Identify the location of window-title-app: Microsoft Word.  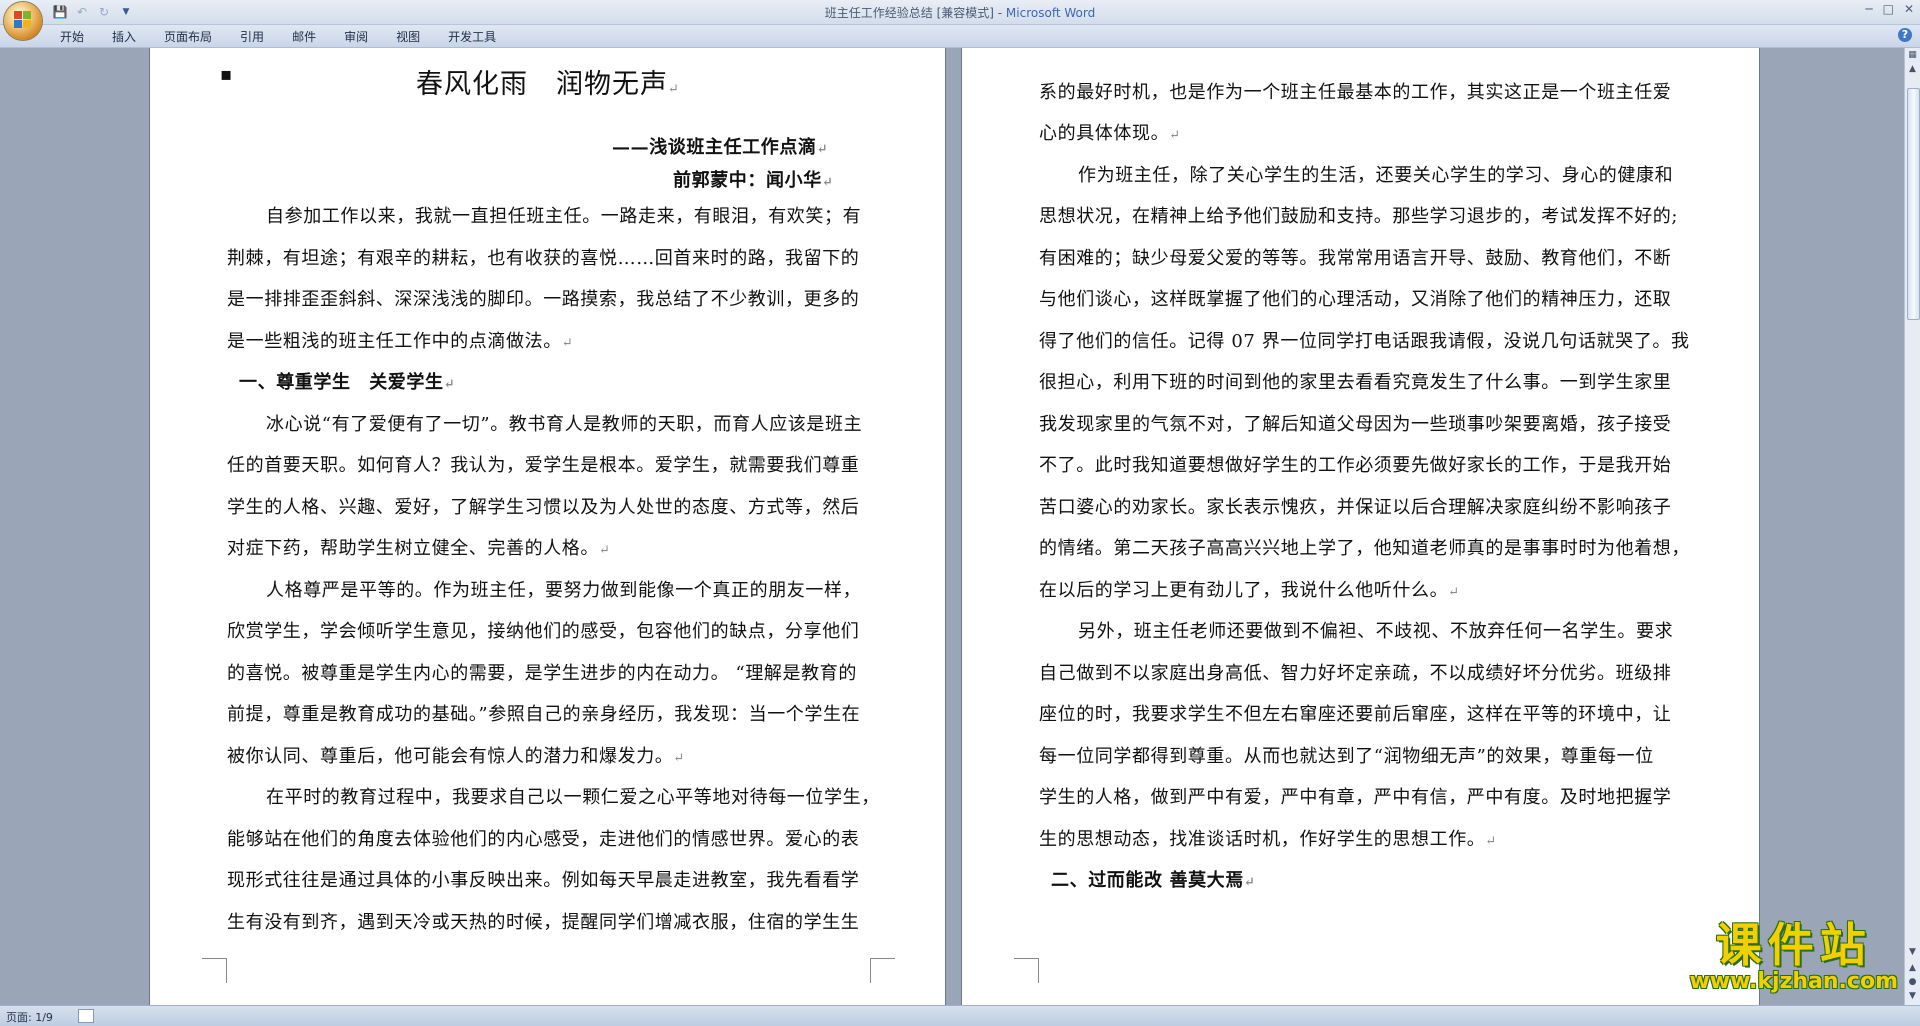
(1050, 13).